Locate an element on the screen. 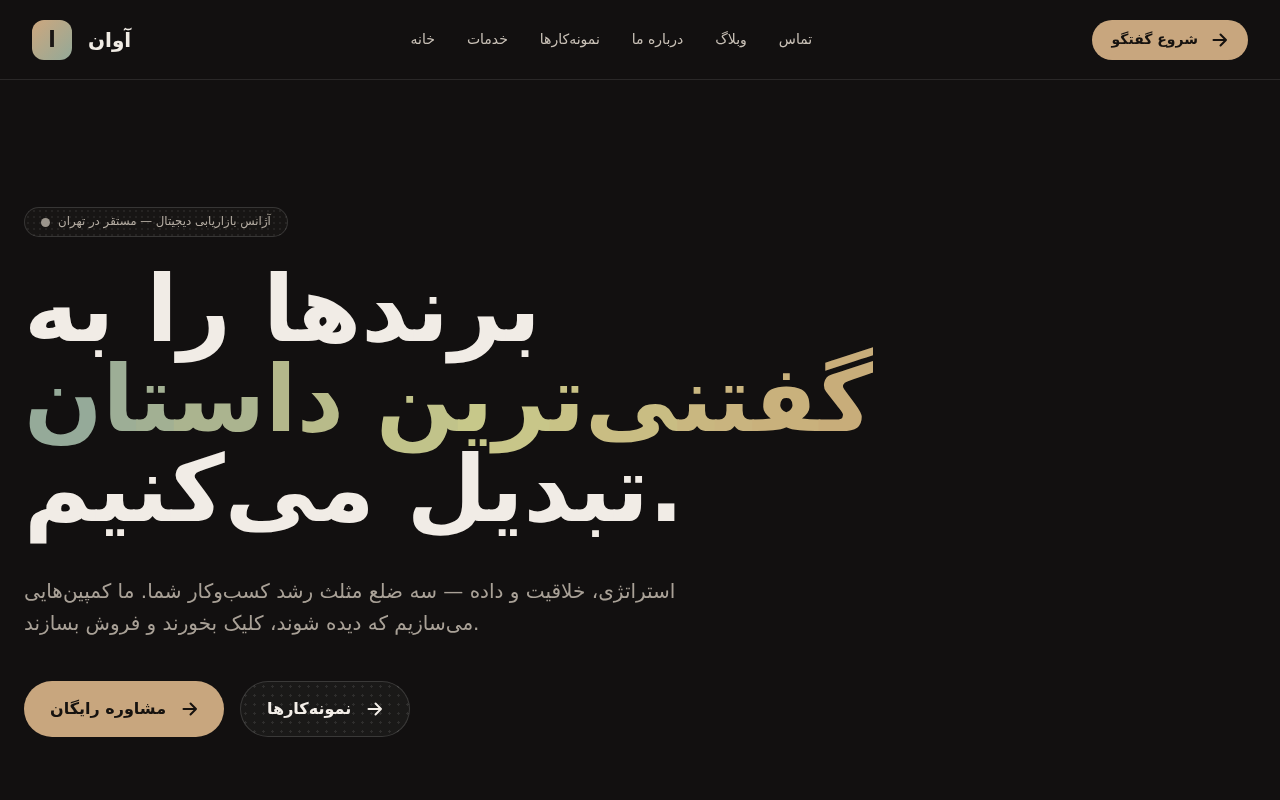  badge-text: آژانس بازاریابی دیجیتال — مستقر در تهران is located at coordinates (164, 222).